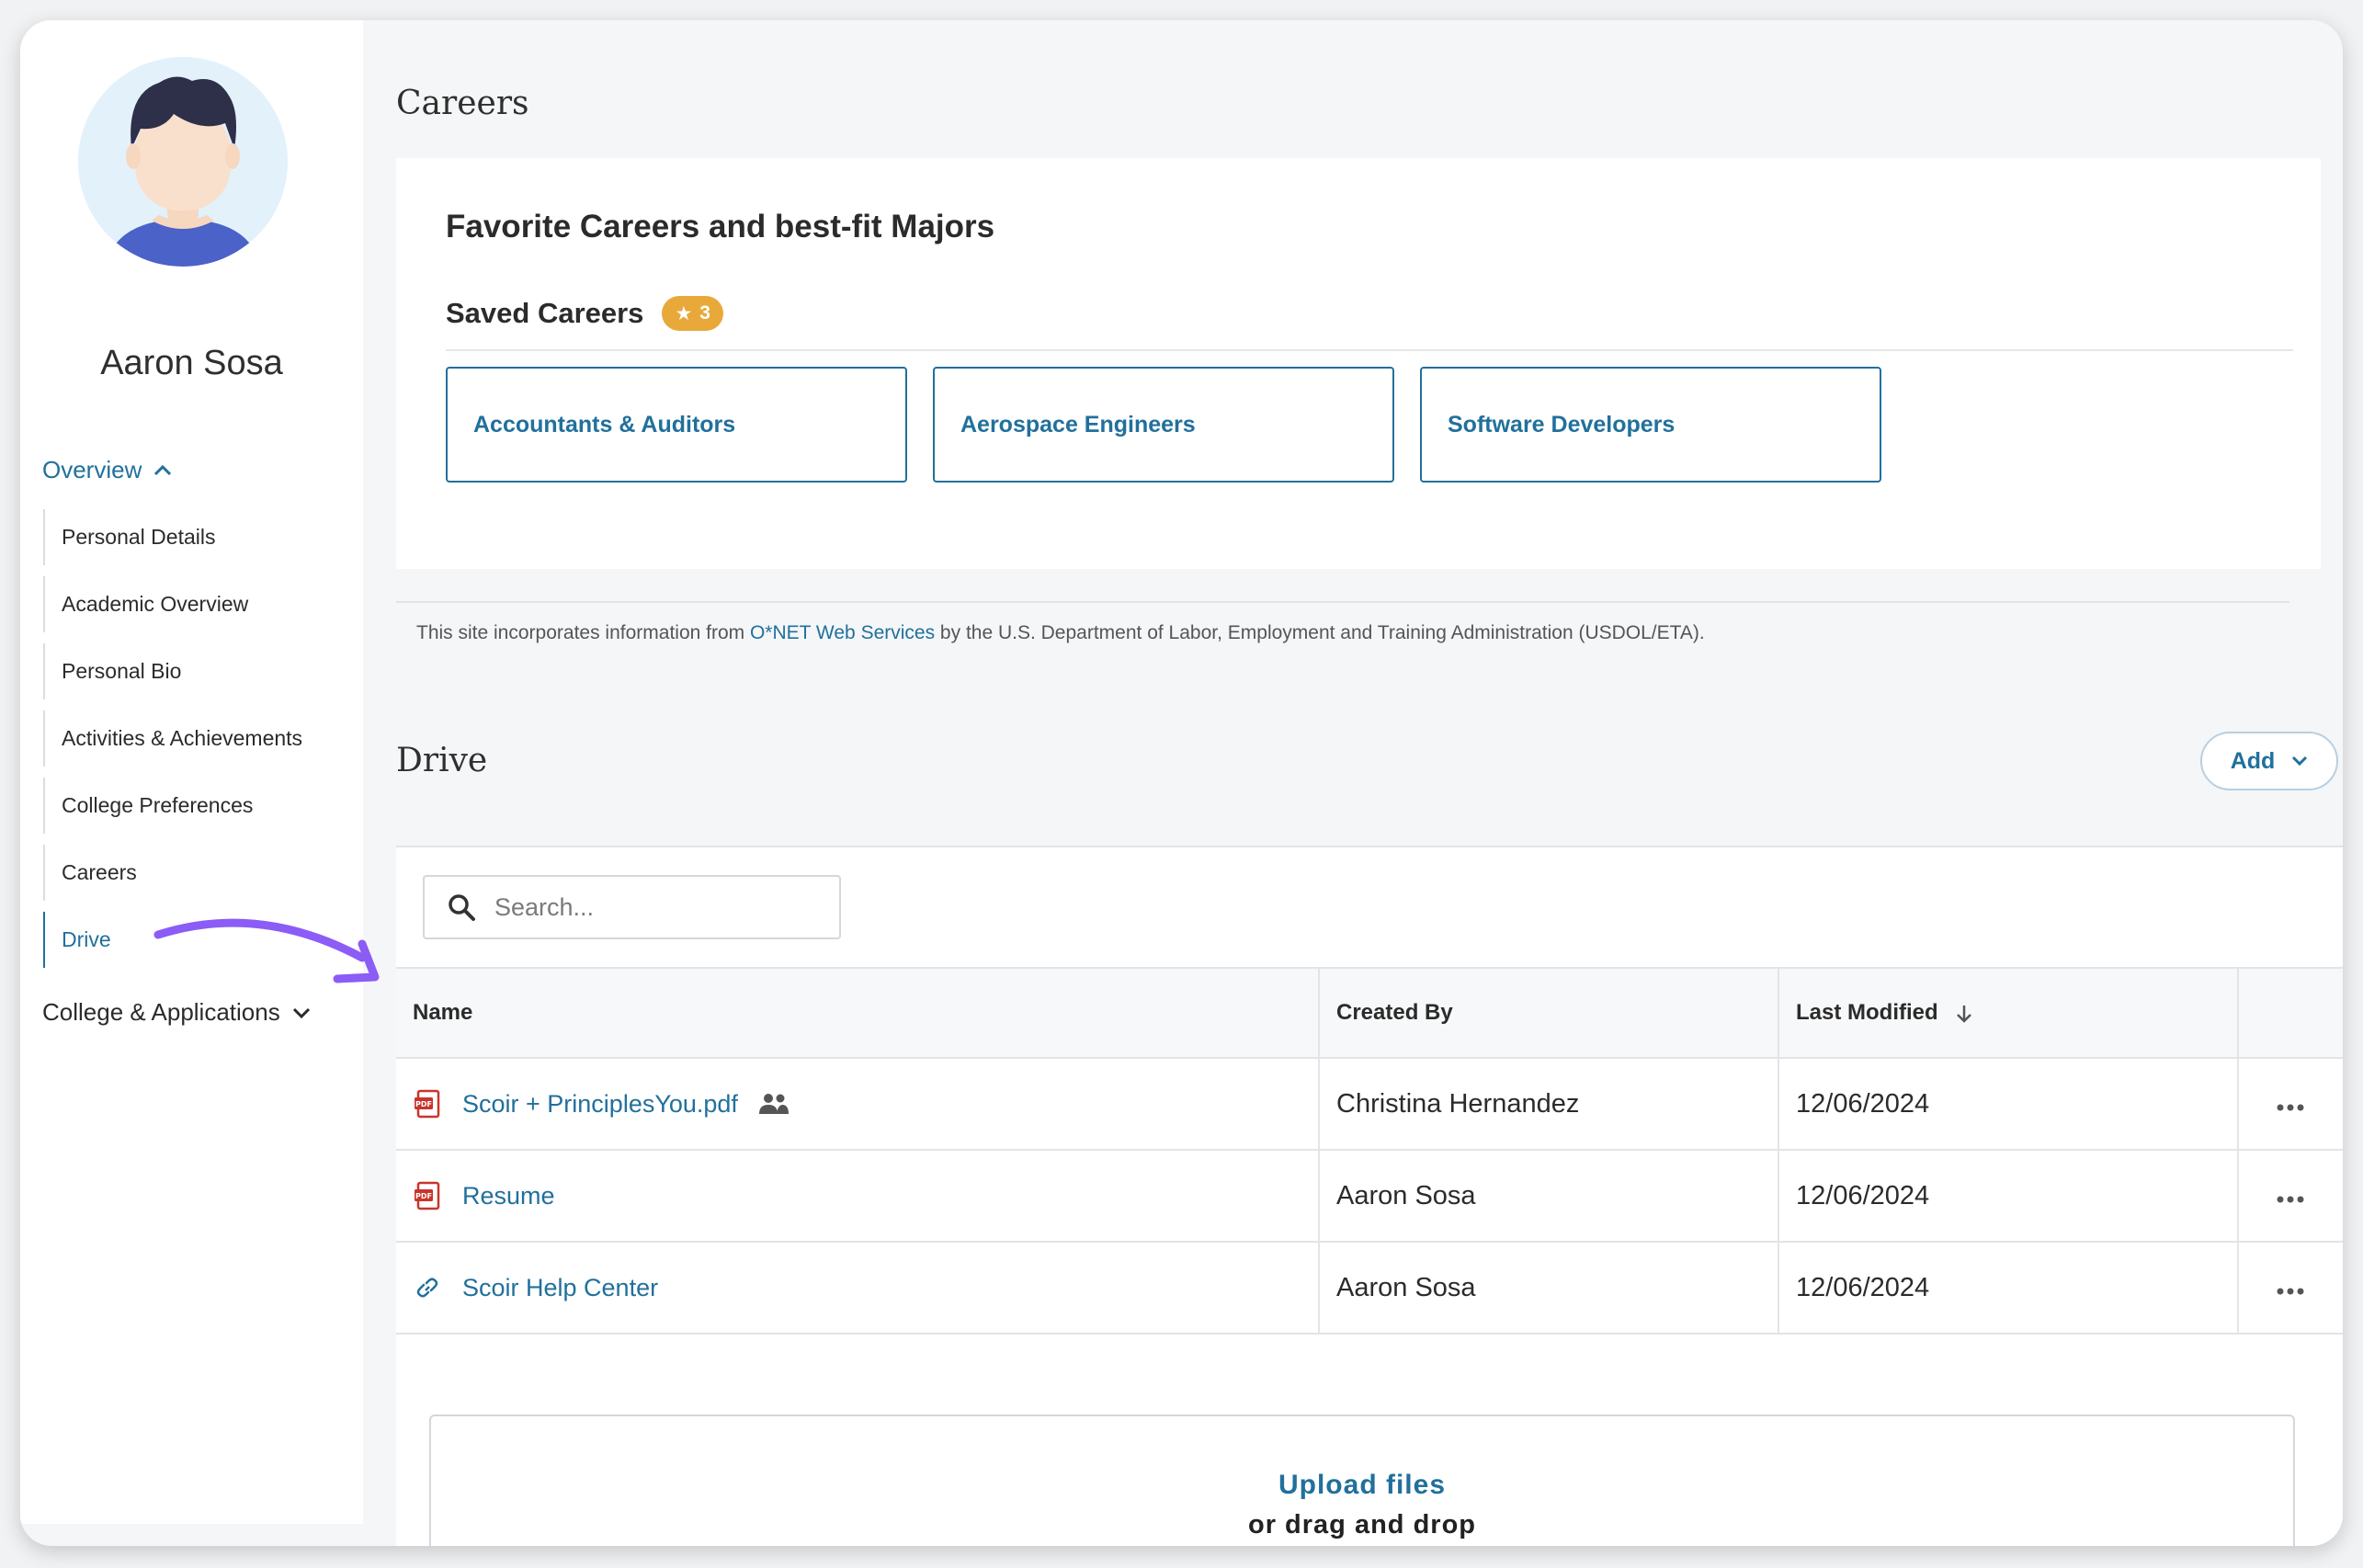 The image size is (2363, 1568). Describe the element at coordinates (545, 313) in the screenshot. I see `saved-careers-label: Saved Careers` at that location.